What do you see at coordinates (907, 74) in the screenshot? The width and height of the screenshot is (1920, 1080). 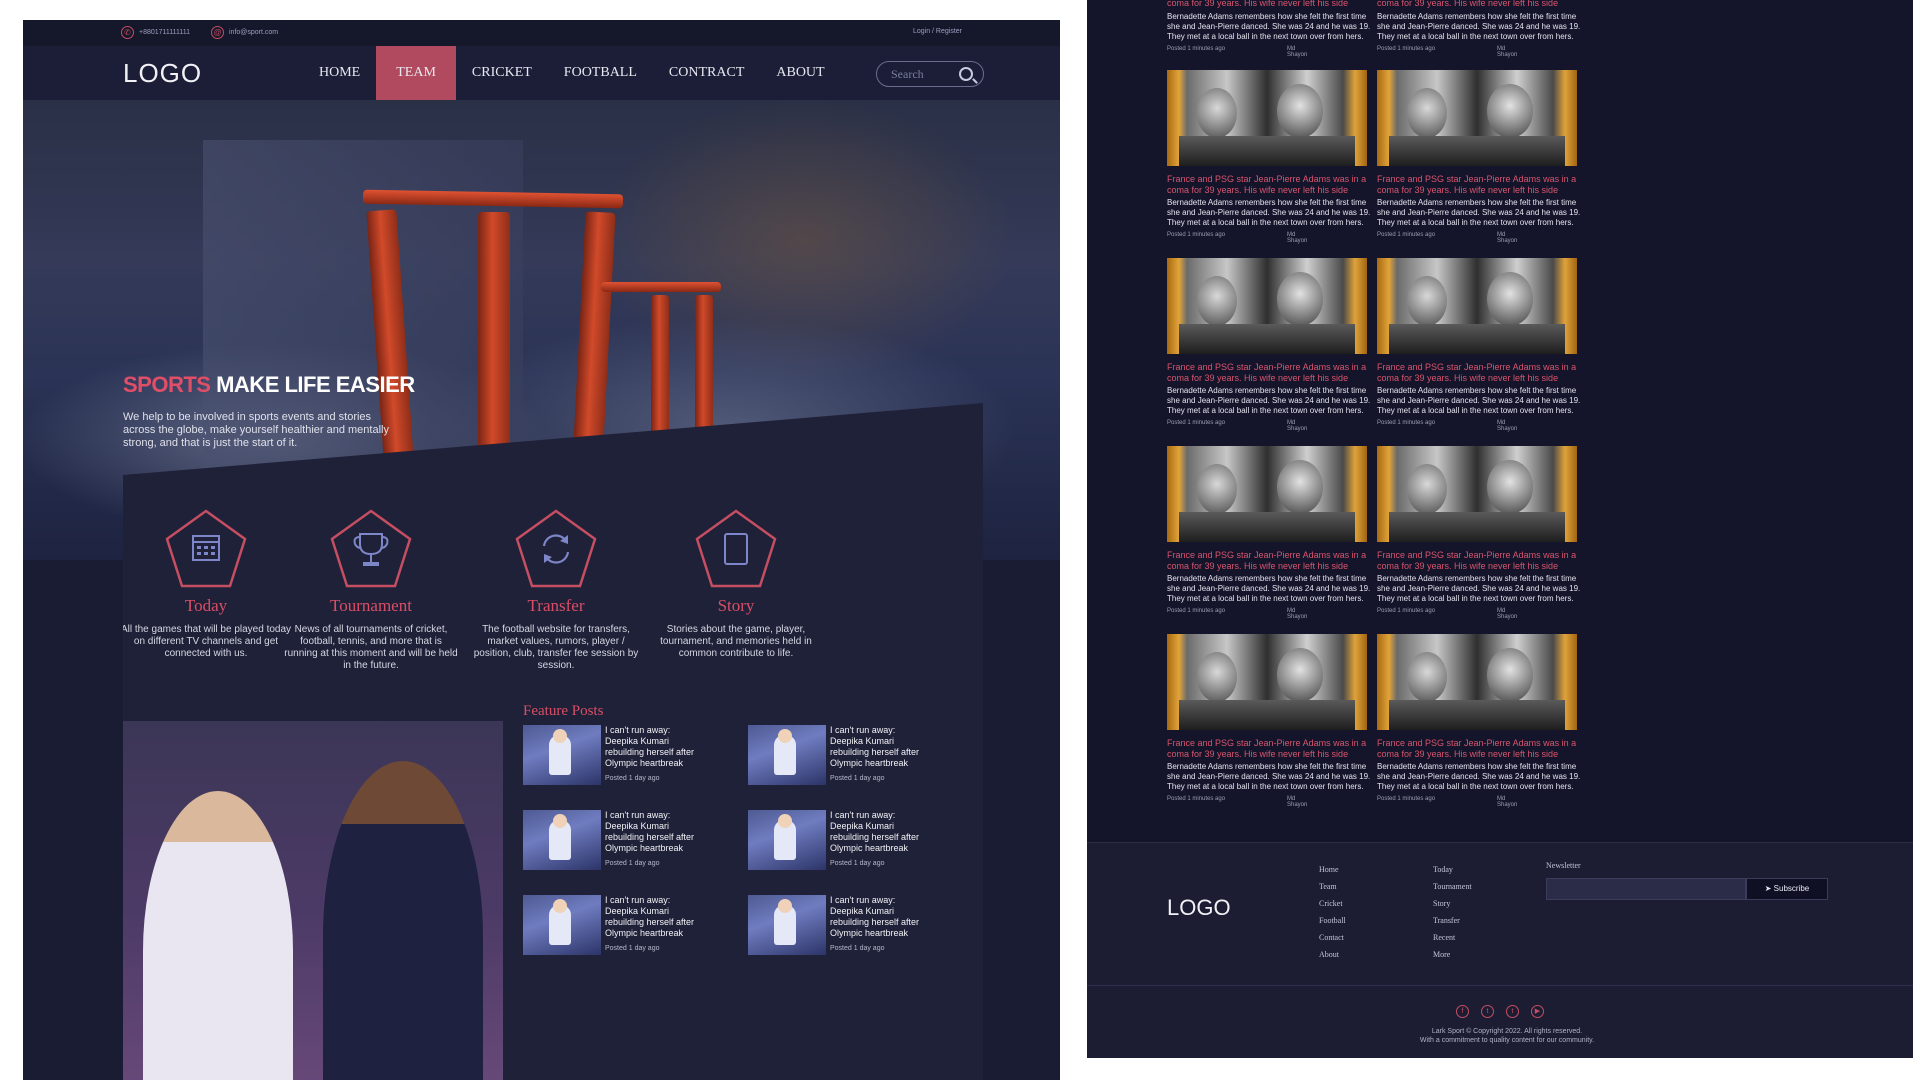 I see `search-placeholder: Search` at bounding box center [907, 74].